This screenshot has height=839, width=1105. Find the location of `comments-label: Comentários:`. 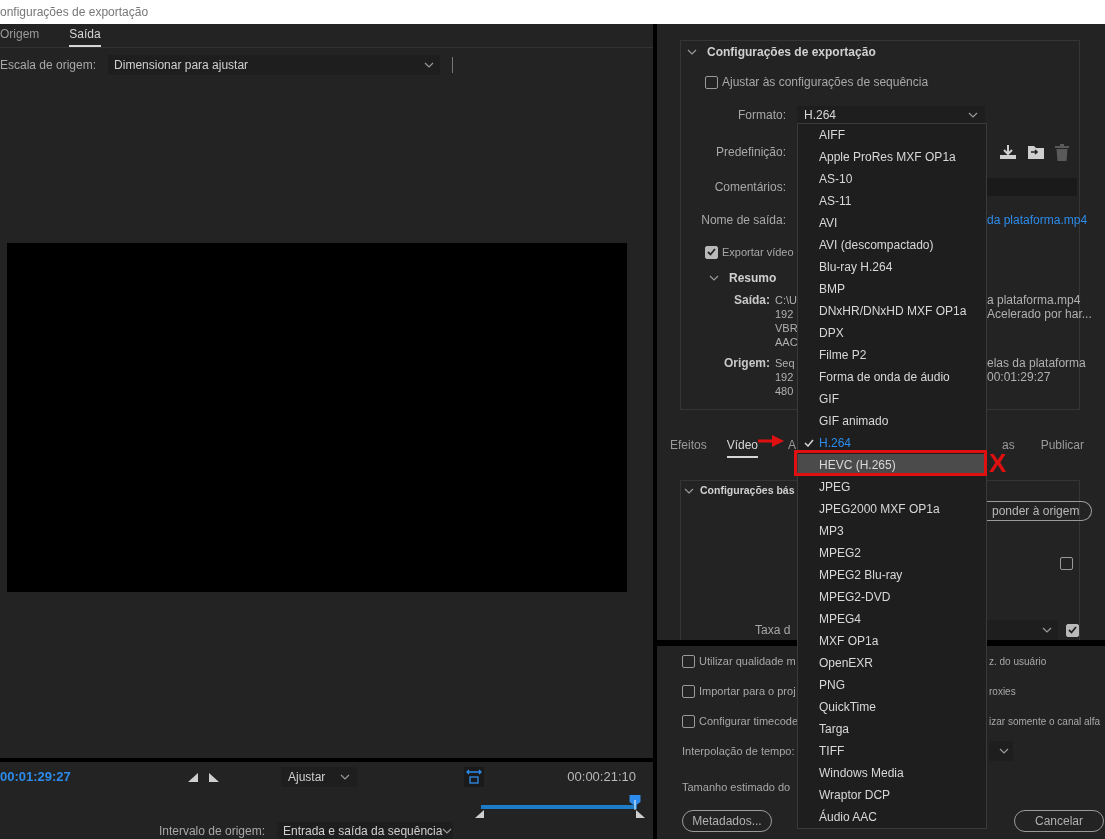

comments-label: Comentários: is located at coordinates (750, 187).